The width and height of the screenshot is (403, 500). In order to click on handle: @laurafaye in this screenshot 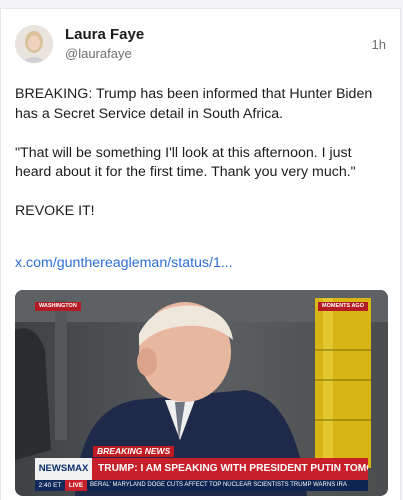, I will do `click(98, 53)`.